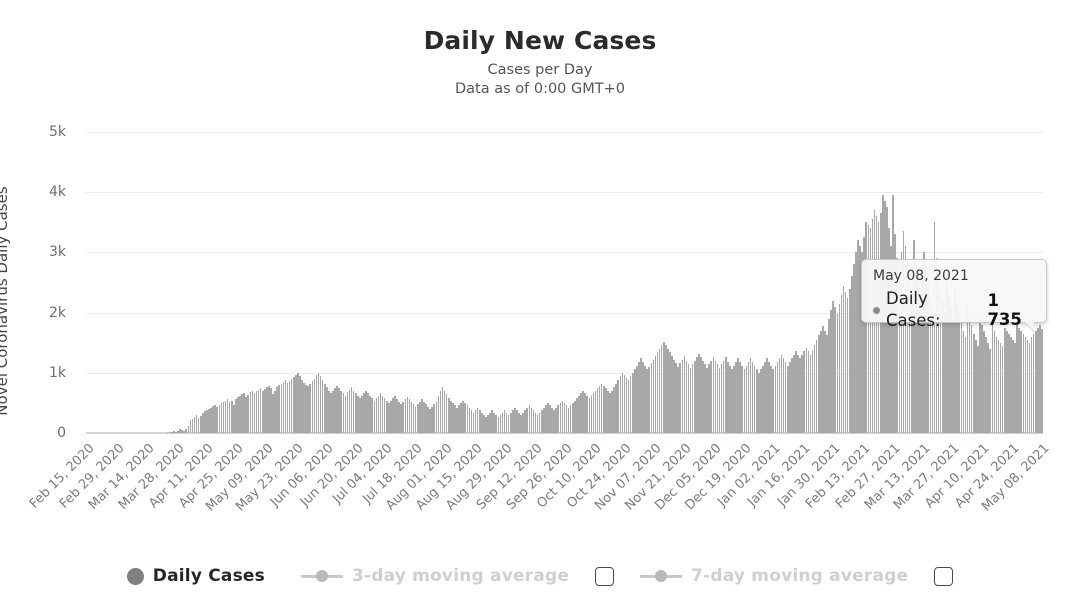 The width and height of the screenshot is (1080, 602). Describe the element at coordinates (954, 310) in the screenshot. I see `tooltip-series-row: Daily Cases: 1 735` at that location.